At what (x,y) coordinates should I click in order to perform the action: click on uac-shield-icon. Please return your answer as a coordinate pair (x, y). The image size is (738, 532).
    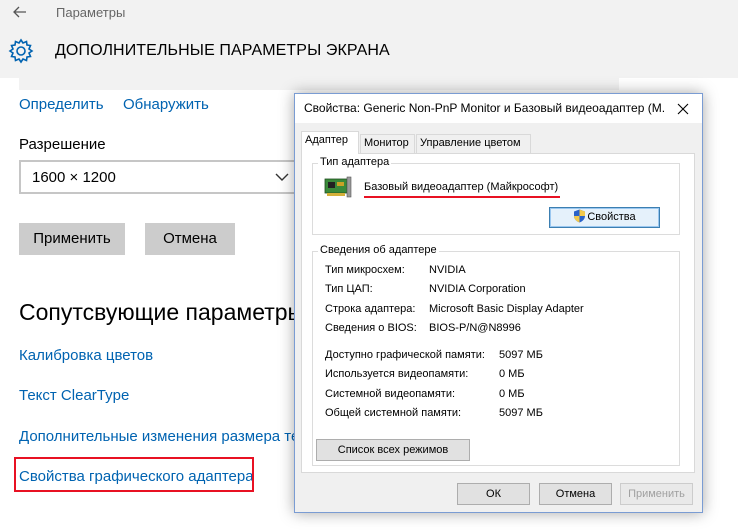
    Looking at the image, I should click on (580, 216).